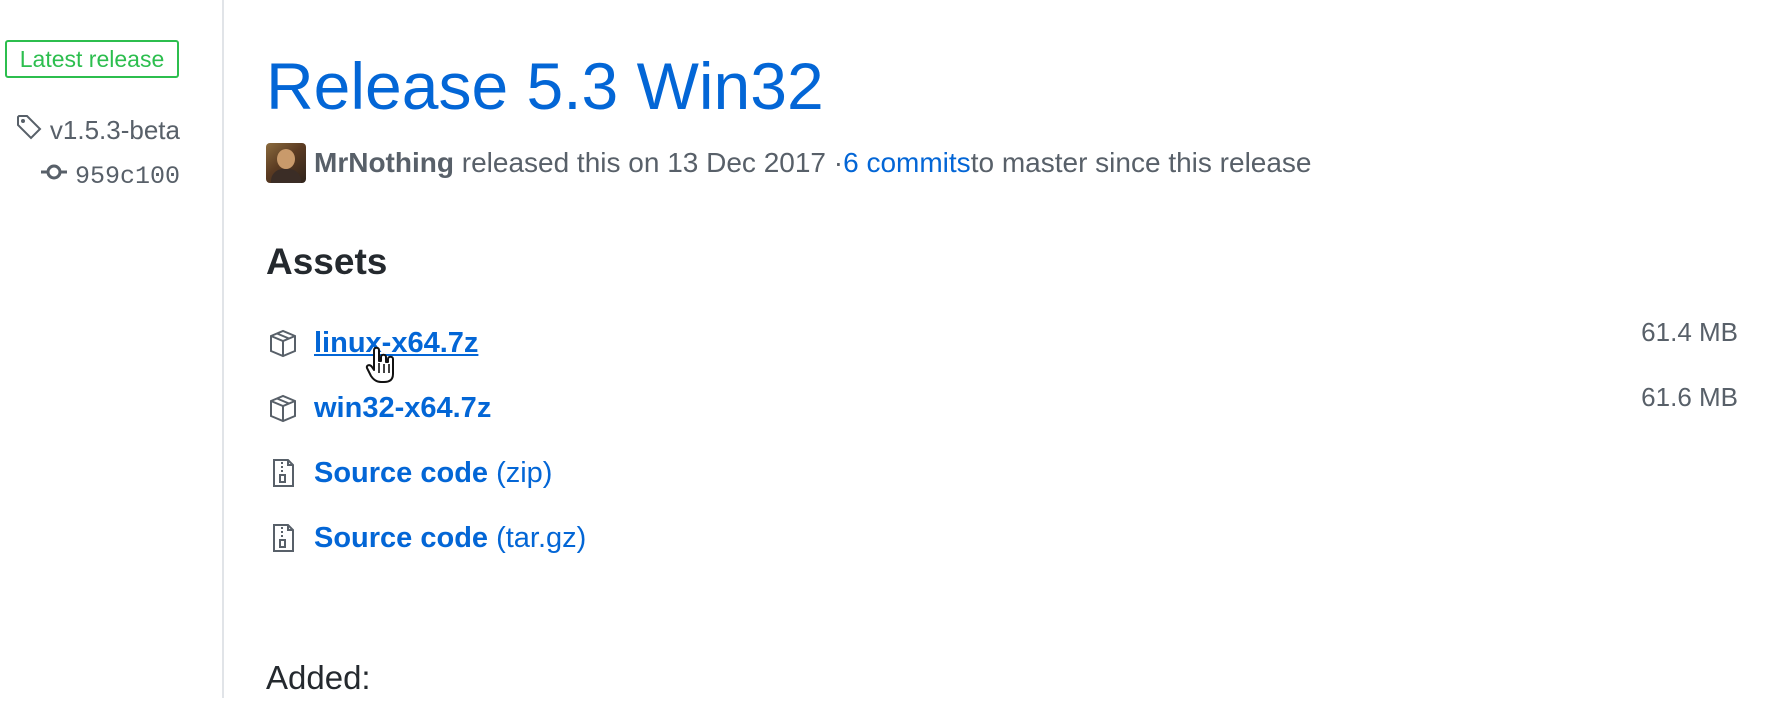 This screenshot has width=1788, height=701. Describe the element at coordinates (1141, 162) in the screenshot. I see `since-text: to master since this release` at that location.